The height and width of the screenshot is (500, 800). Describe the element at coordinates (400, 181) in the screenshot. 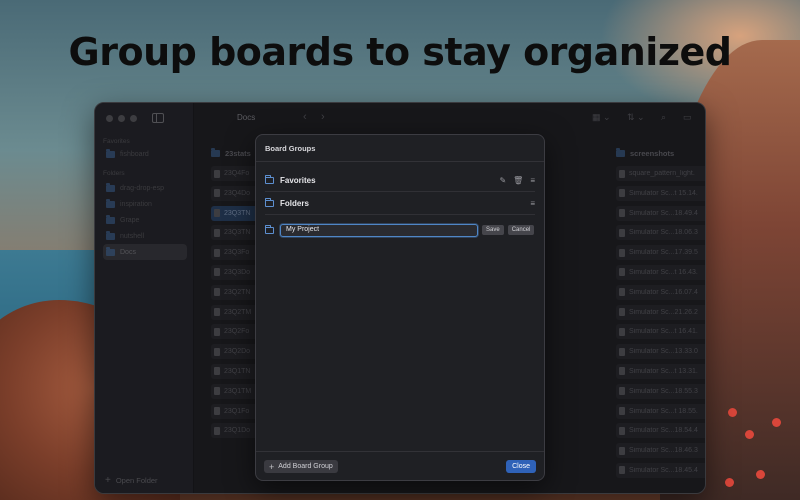

I see `group-row-favorites: Favorites ✎ 🗑 ≡` at that location.